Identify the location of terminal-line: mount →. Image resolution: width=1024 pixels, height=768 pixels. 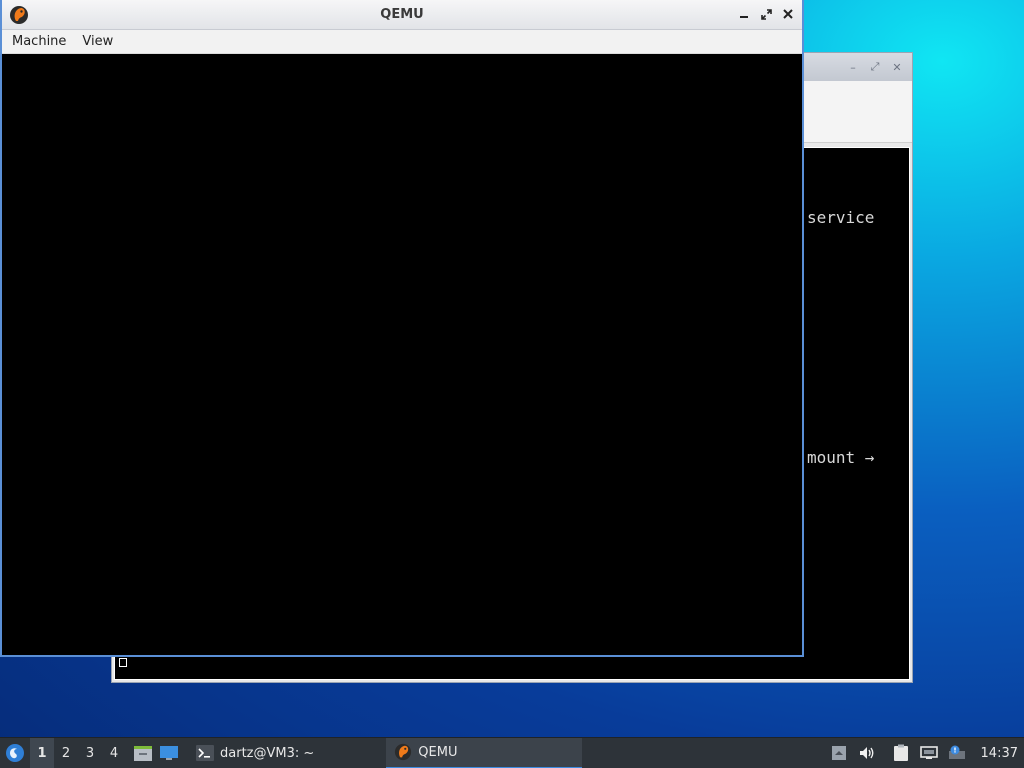
(841, 457).